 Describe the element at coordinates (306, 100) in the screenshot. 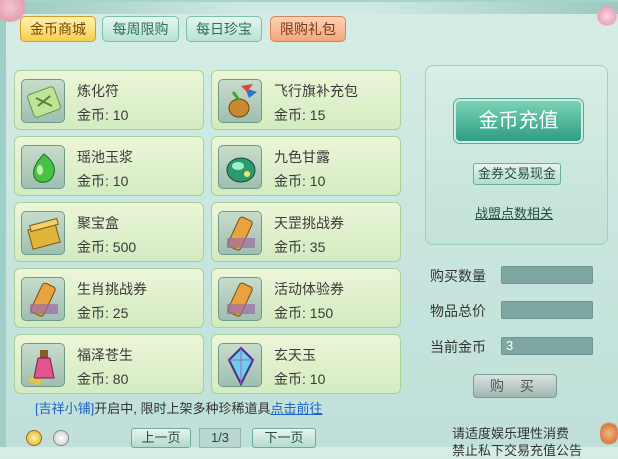

I see `item-card: 飞行旗补充包 金币: 15` at that location.